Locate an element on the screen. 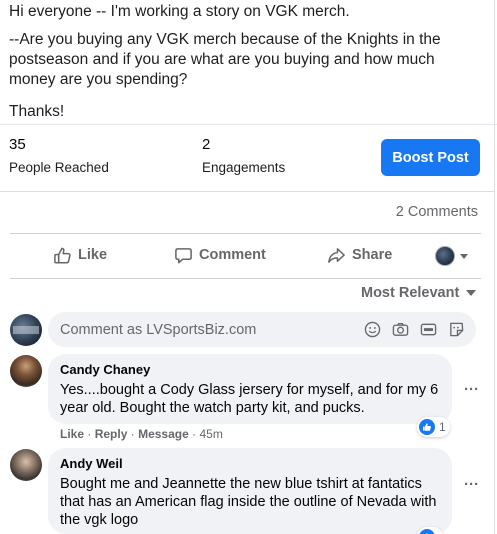 The image size is (497, 534). comment-meta: Like · Reply · Message · 45m is located at coordinates (141, 434).